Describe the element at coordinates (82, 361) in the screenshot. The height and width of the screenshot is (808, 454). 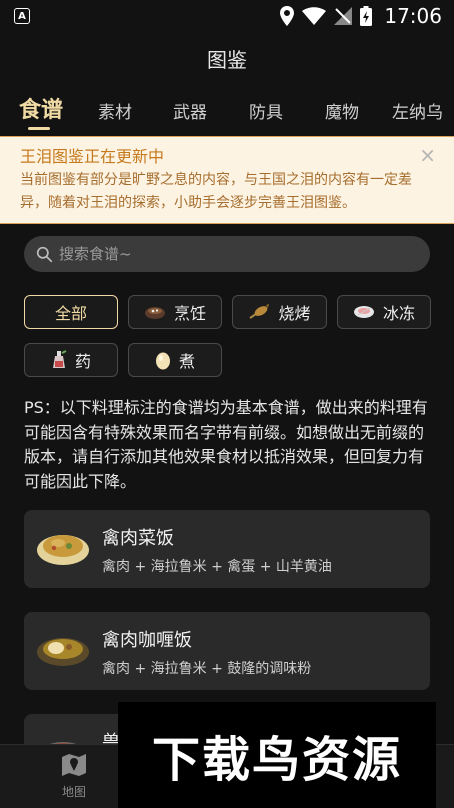
I see `filter-label: 药` at that location.